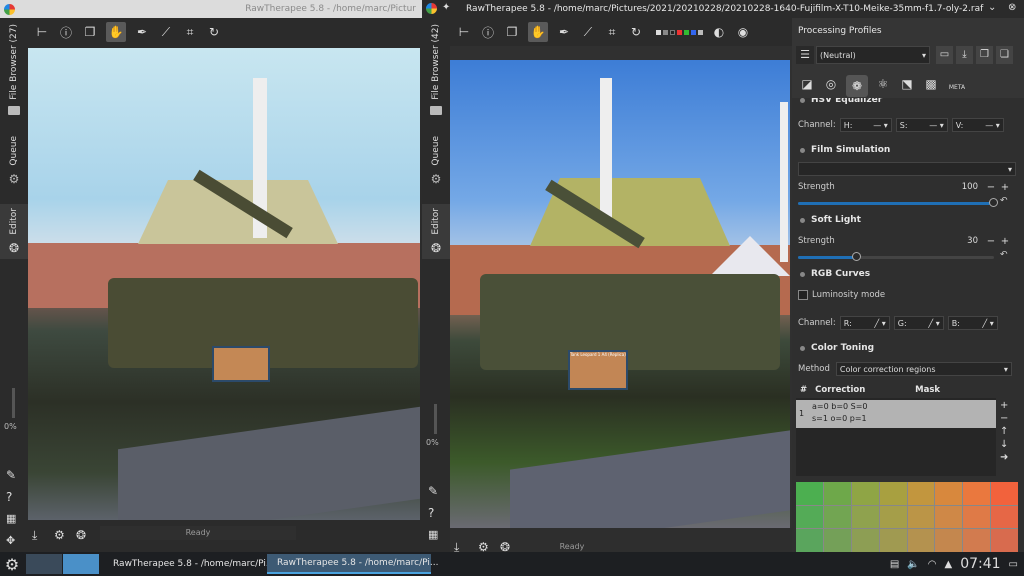 The width and height of the screenshot is (1024, 576). Describe the element at coordinates (977, 125) in the screenshot. I see `hsv-v-curve: V: — ▾` at that location.